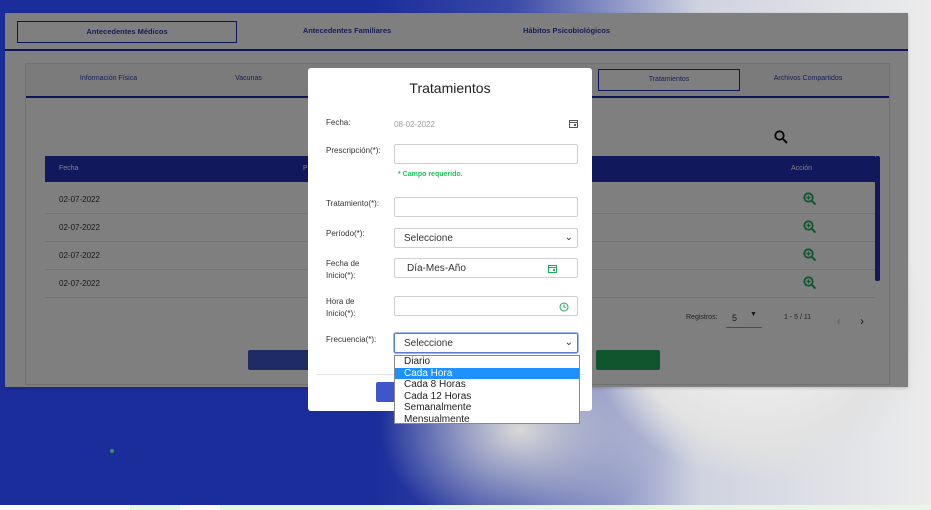 The height and width of the screenshot is (510, 931). I want to click on hora-inicio-label: Hora de Inicio(*):, so click(341, 307).